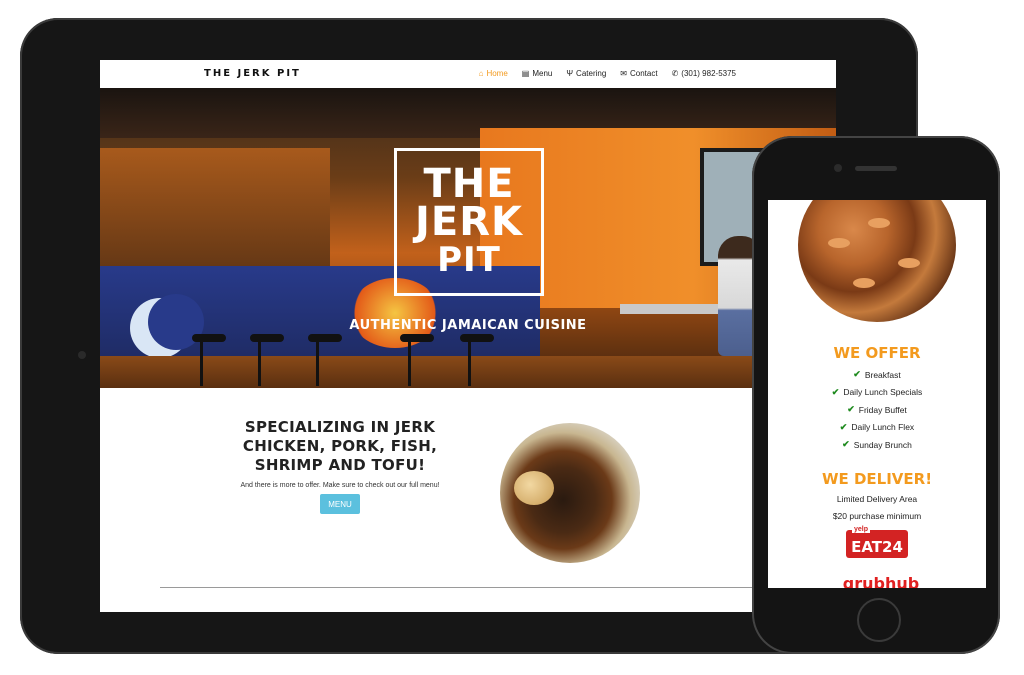  I want to click on utensils-icon: Ψ, so click(570, 73).